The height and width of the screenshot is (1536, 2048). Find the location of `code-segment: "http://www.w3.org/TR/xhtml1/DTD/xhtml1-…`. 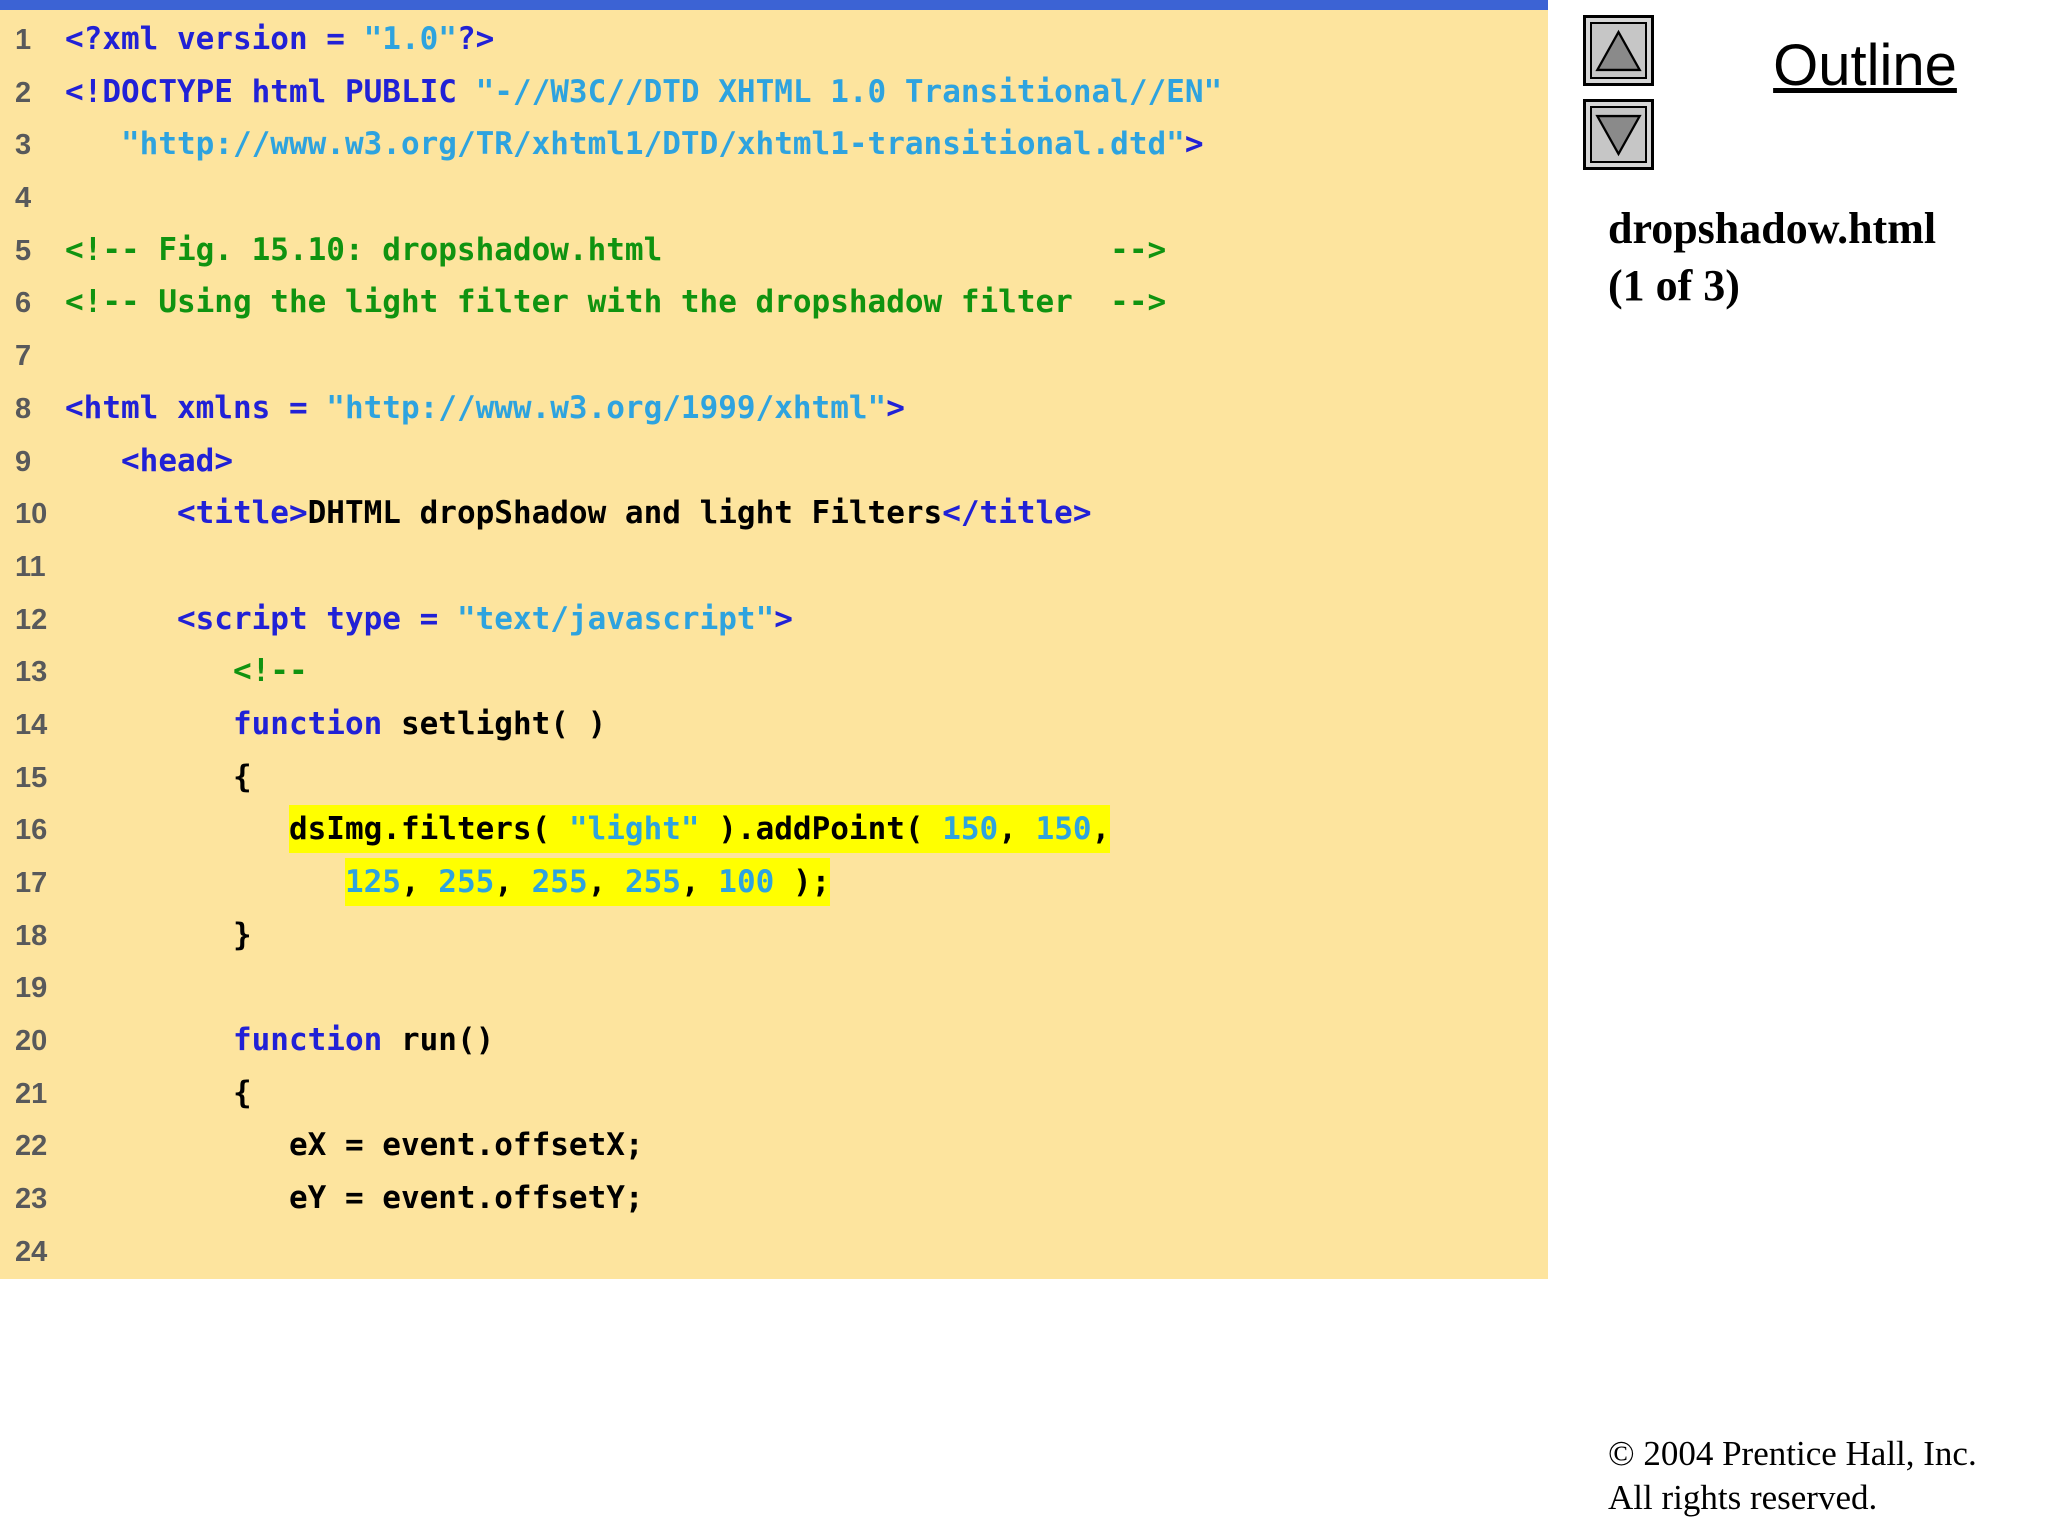

code-segment: "http://www.w3.org/TR/xhtml1/DTD/xhtml1-… is located at coordinates (653, 144).